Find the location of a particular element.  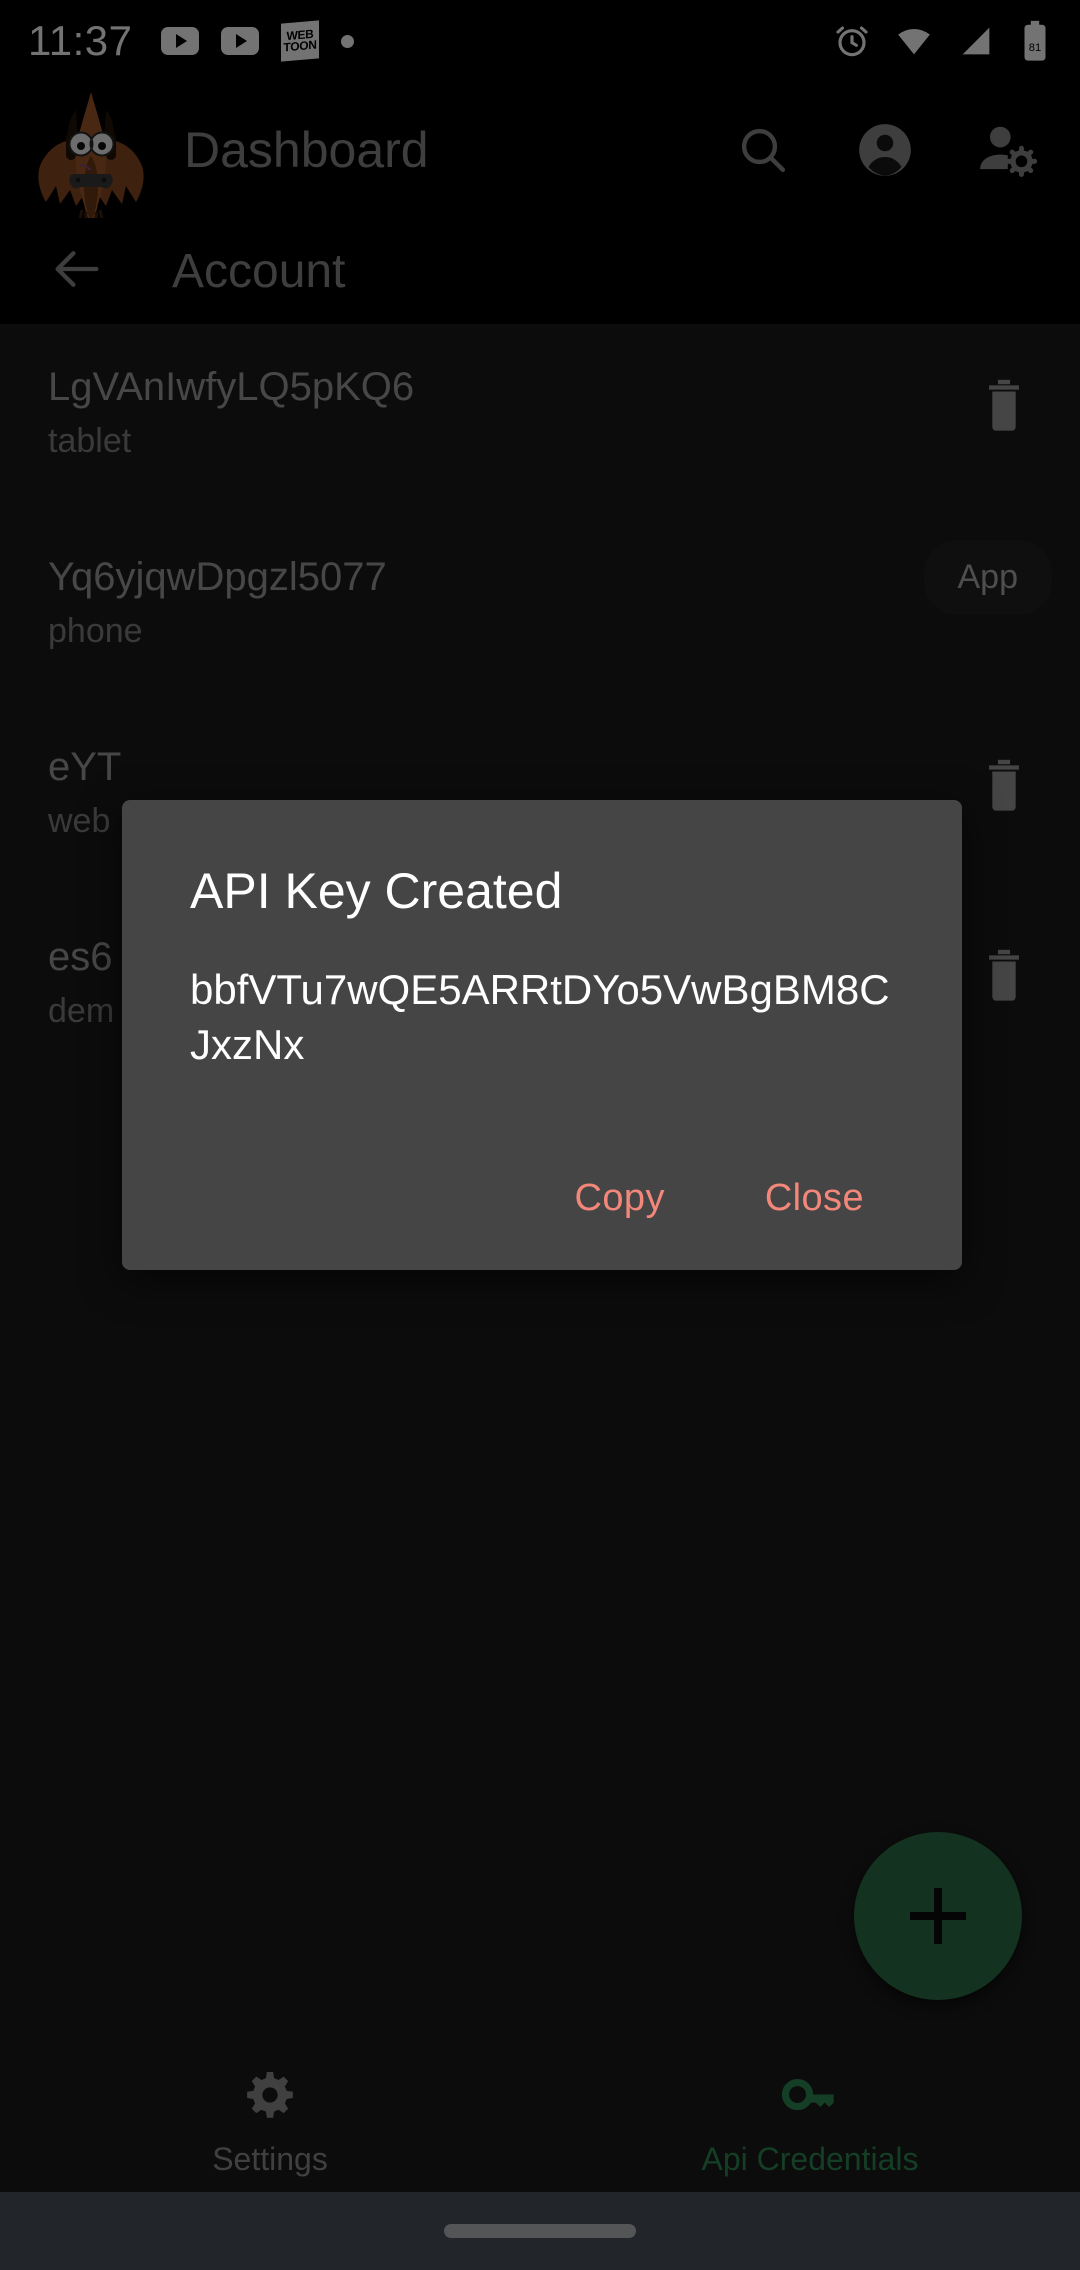

dialog-title: API Key Created is located at coordinates (376, 891).